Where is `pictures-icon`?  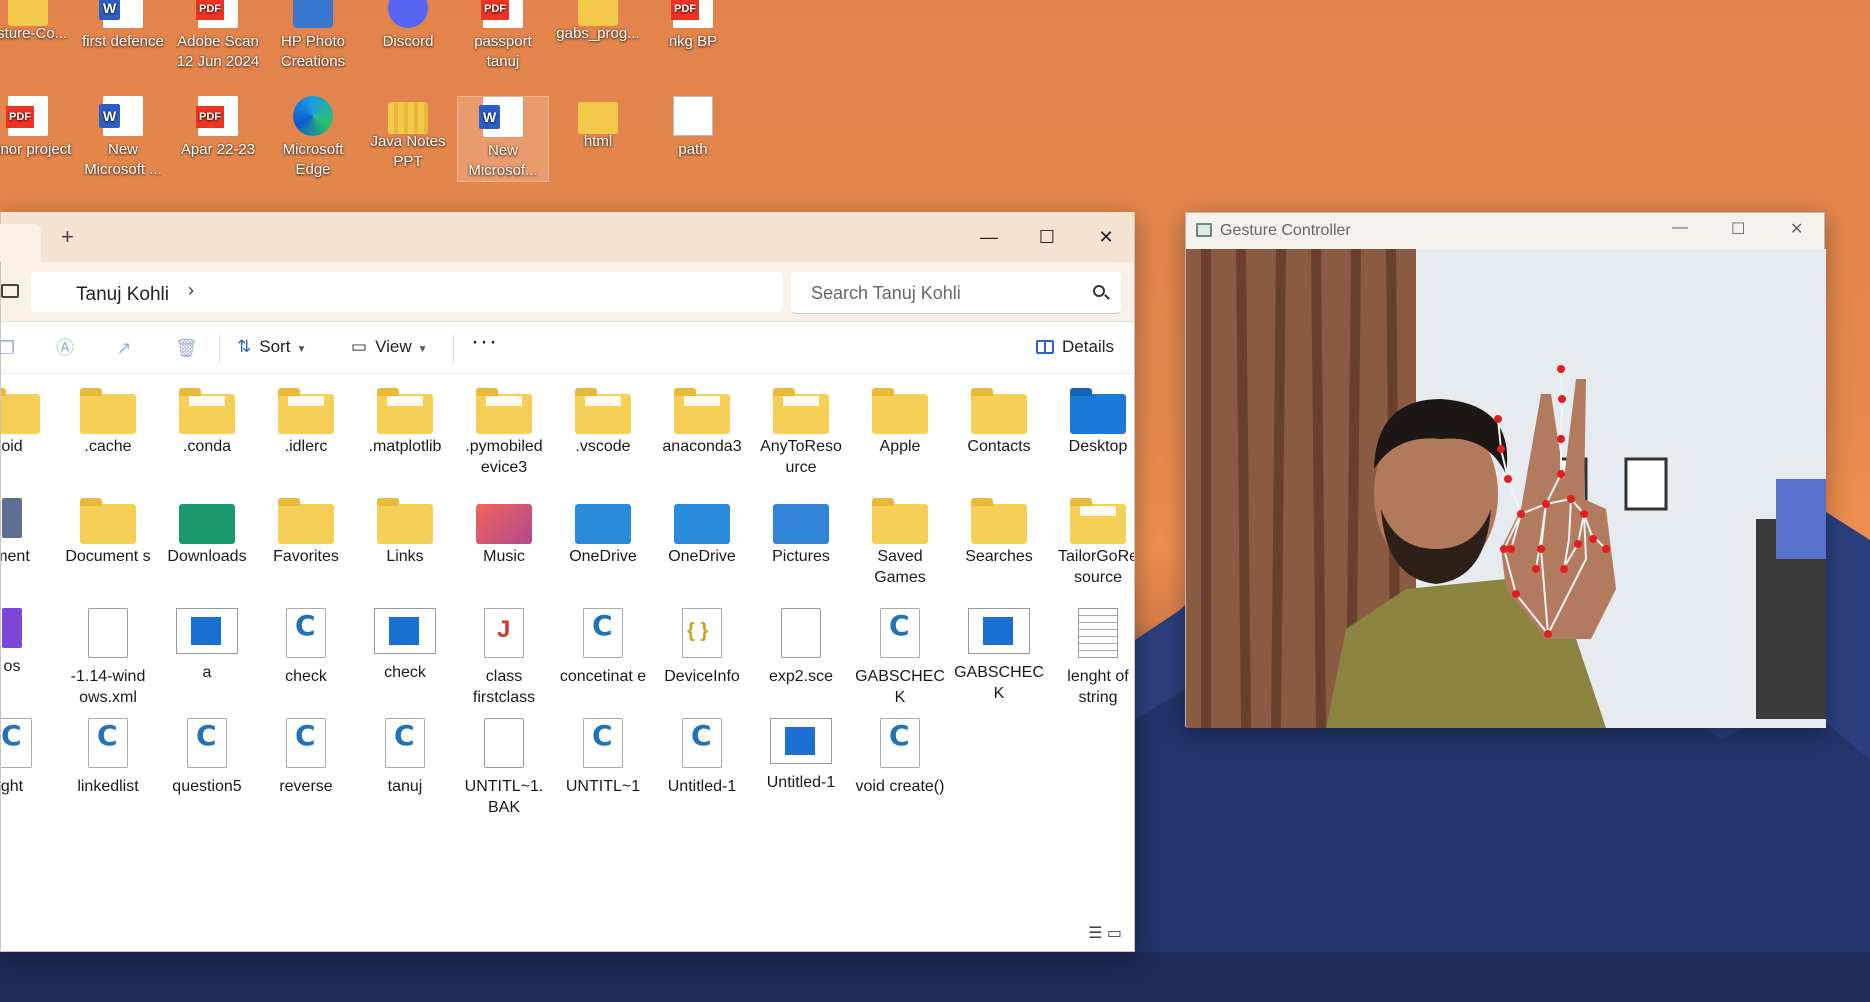
pictures-icon is located at coordinates (801, 524).